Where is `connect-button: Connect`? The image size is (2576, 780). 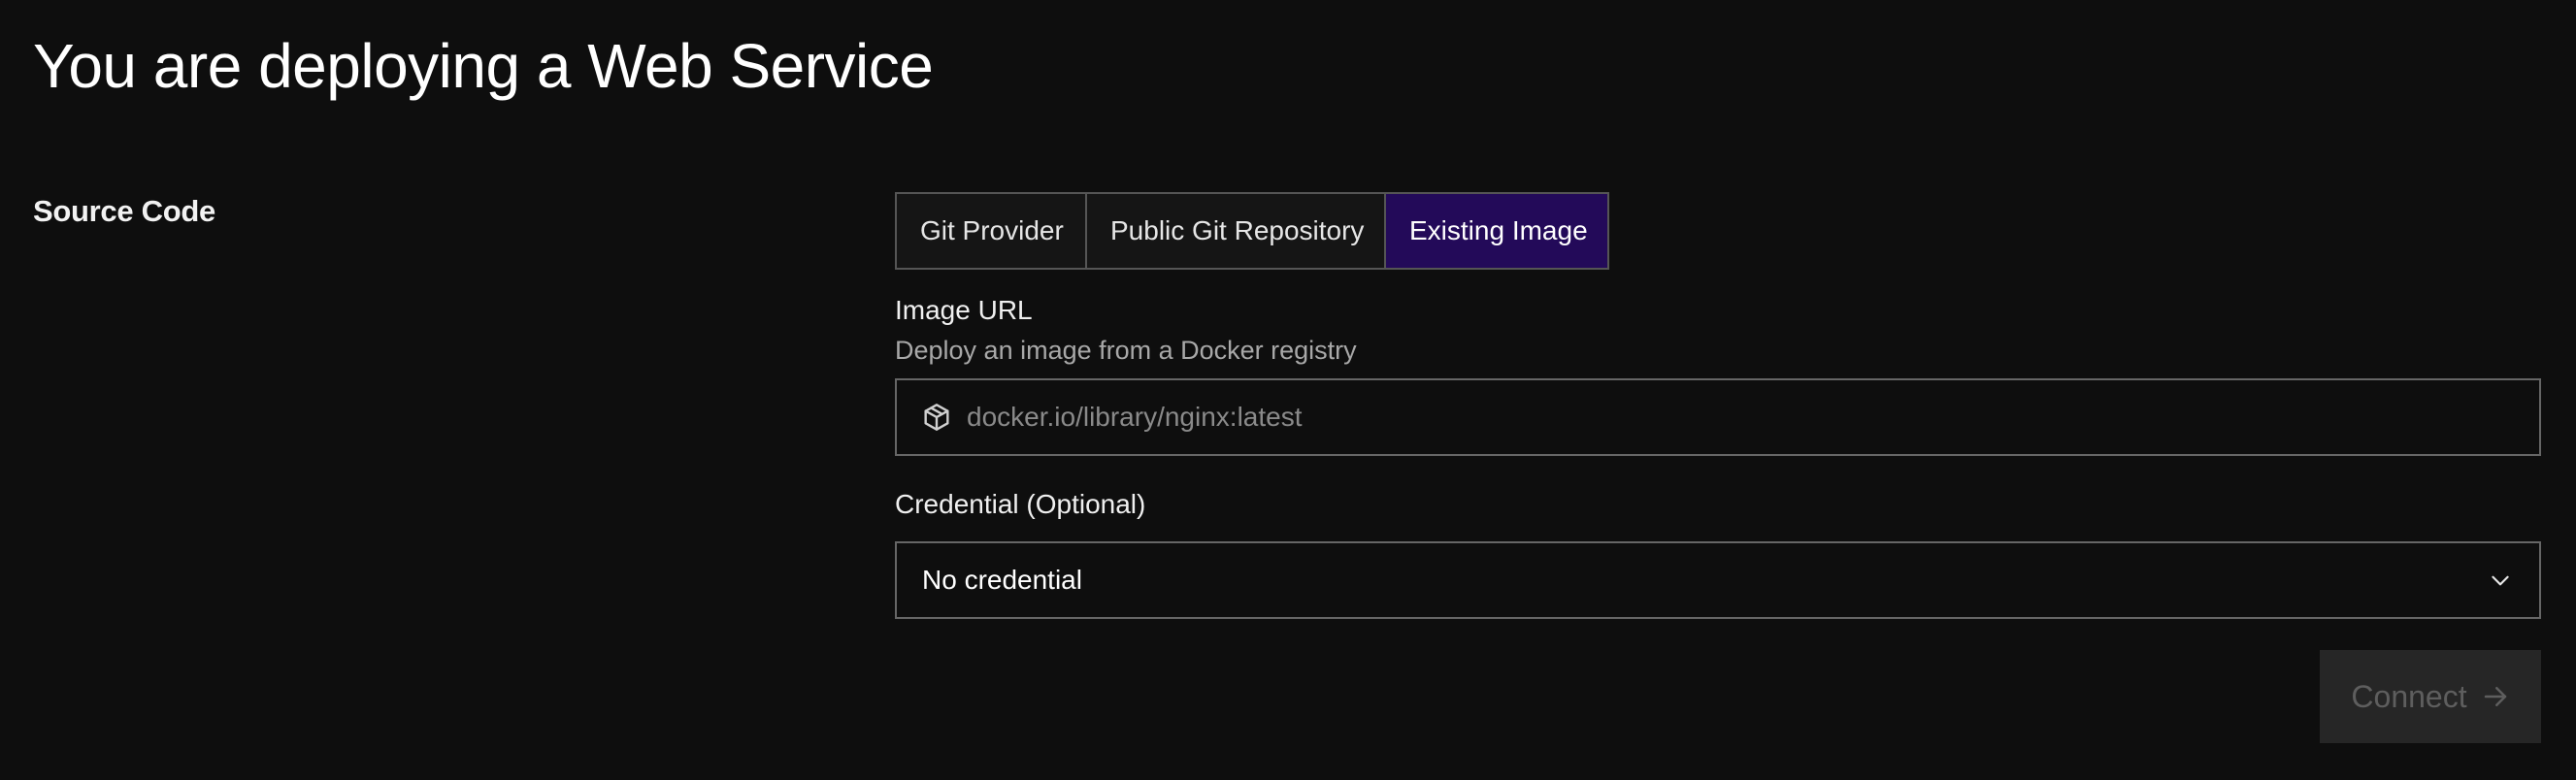
connect-button: Connect is located at coordinates (2430, 696).